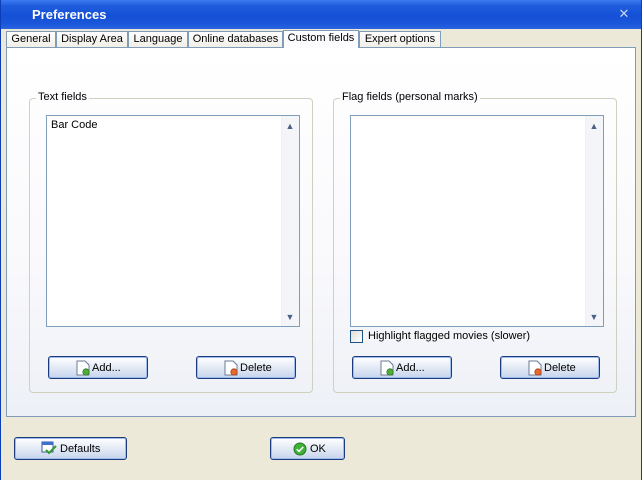  What do you see at coordinates (31, 39) in the screenshot?
I see `tab-general: General` at bounding box center [31, 39].